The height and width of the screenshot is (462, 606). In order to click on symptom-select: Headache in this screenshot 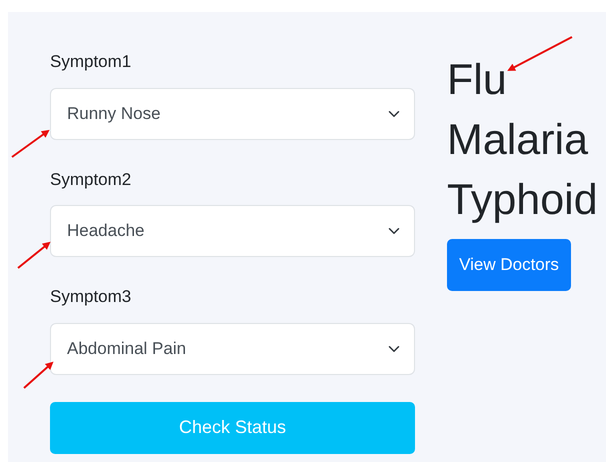, I will do `click(232, 231)`.